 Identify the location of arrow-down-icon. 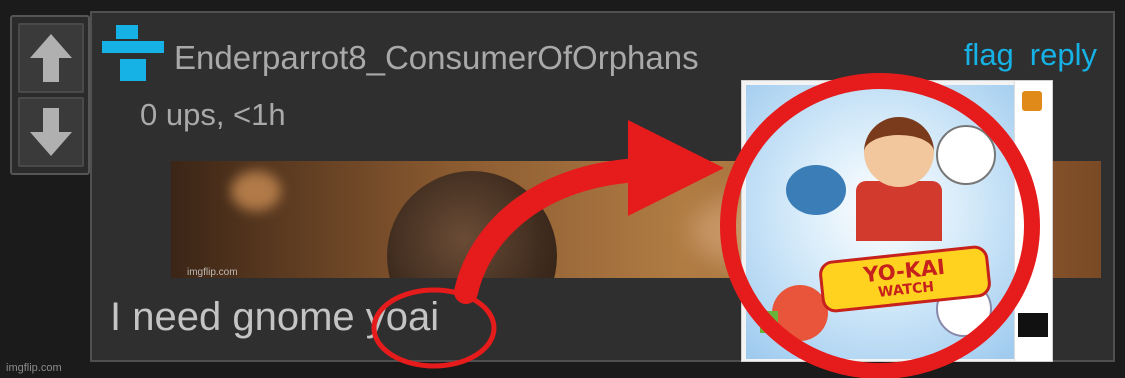
(51, 132).